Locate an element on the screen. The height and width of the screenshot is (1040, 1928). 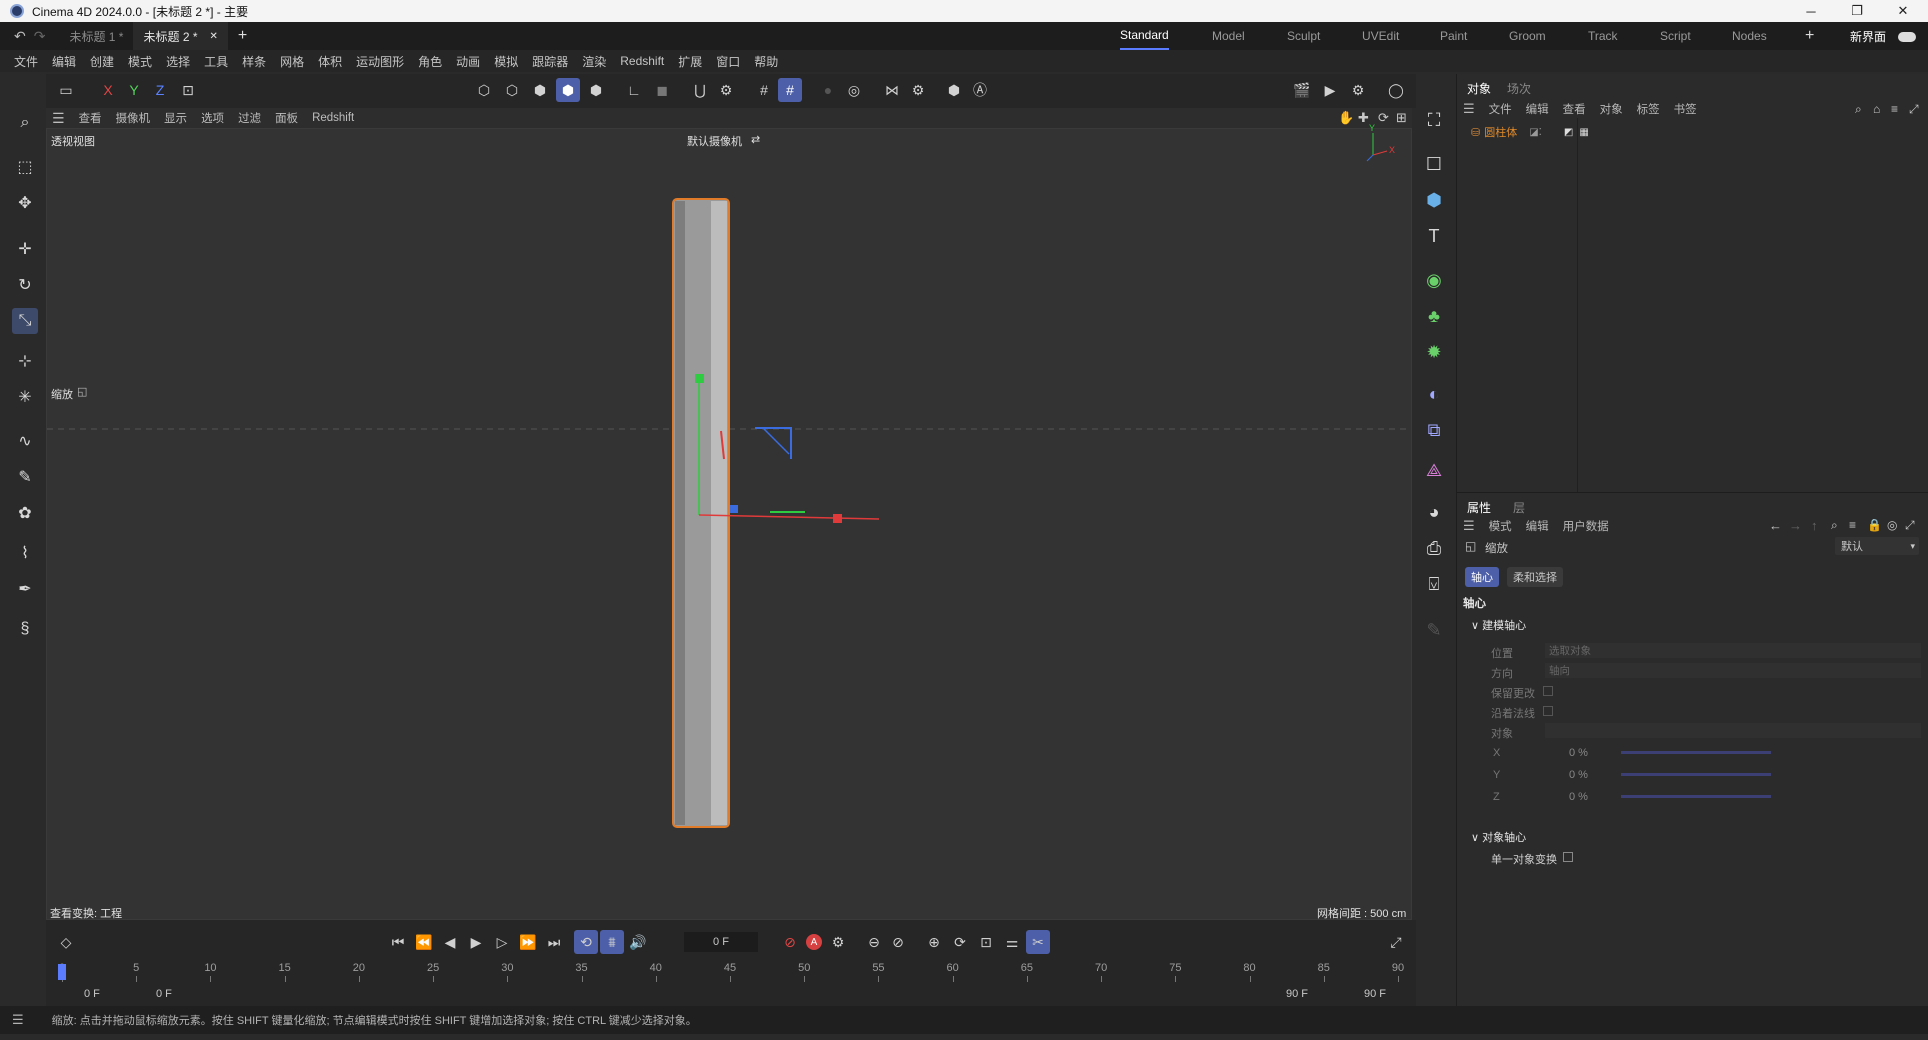
tab-layers: 层 is located at coordinates (1519, 507).